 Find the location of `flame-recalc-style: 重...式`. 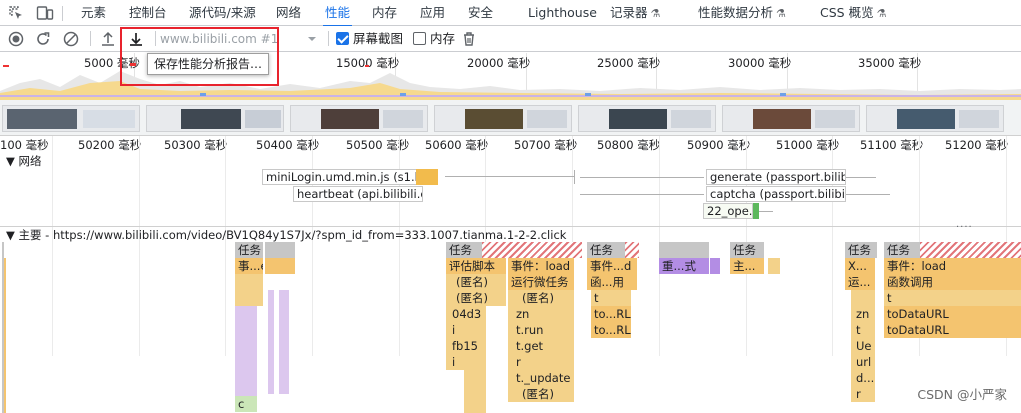

flame-recalc-style: 重...式 is located at coordinates (684, 266).